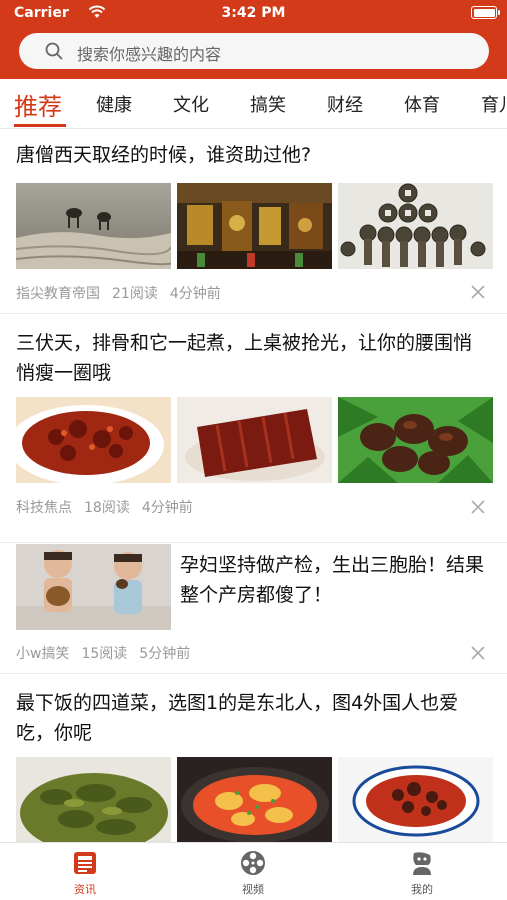 This screenshot has height=900, width=507. I want to click on card-meta: 科技焦点 18阅读 4分钟前, so click(110, 507).